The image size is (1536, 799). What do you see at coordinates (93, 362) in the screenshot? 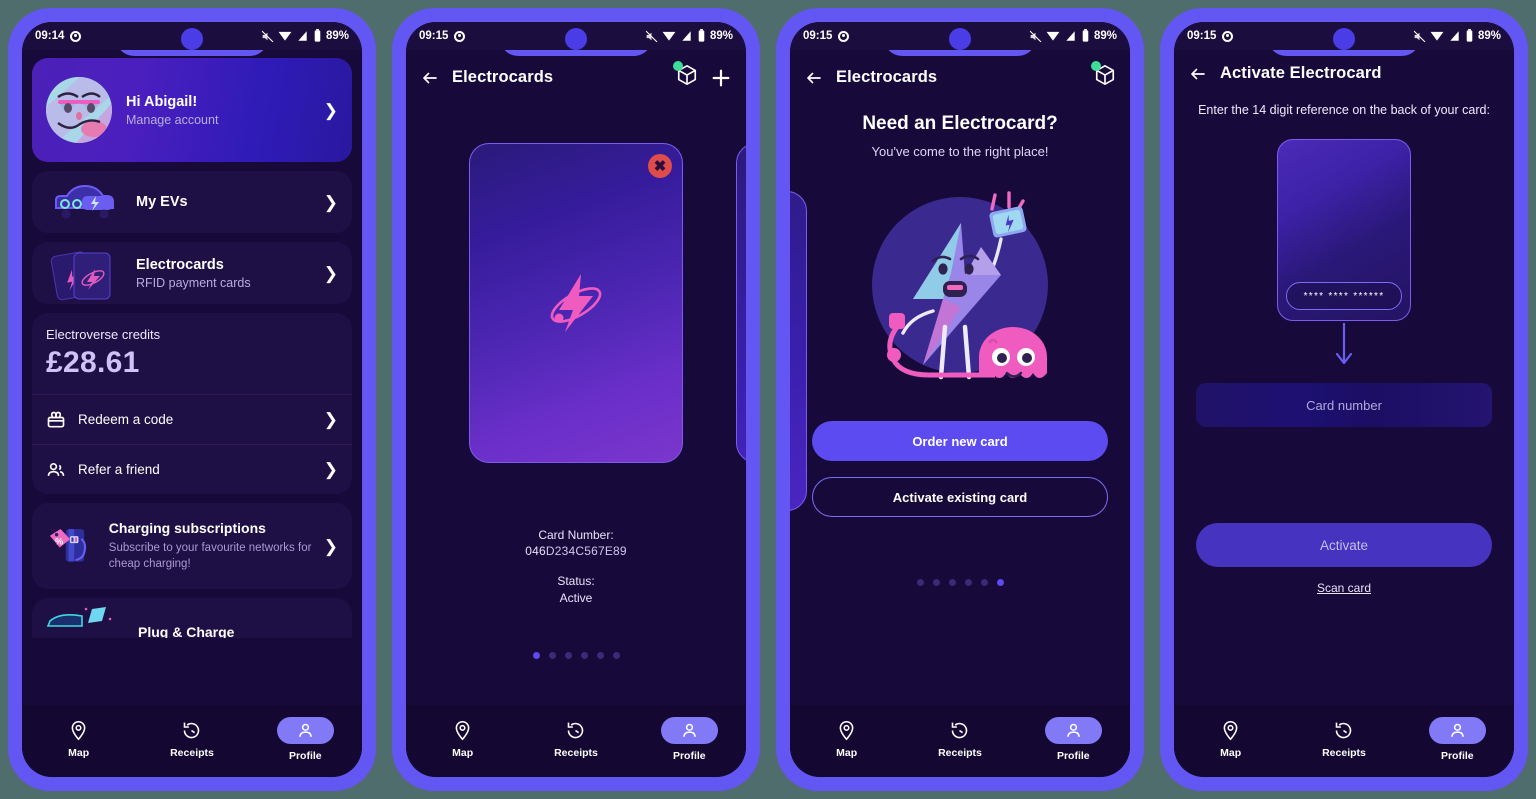
I see `credits-value: £28.61` at bounding box center [93, 362].